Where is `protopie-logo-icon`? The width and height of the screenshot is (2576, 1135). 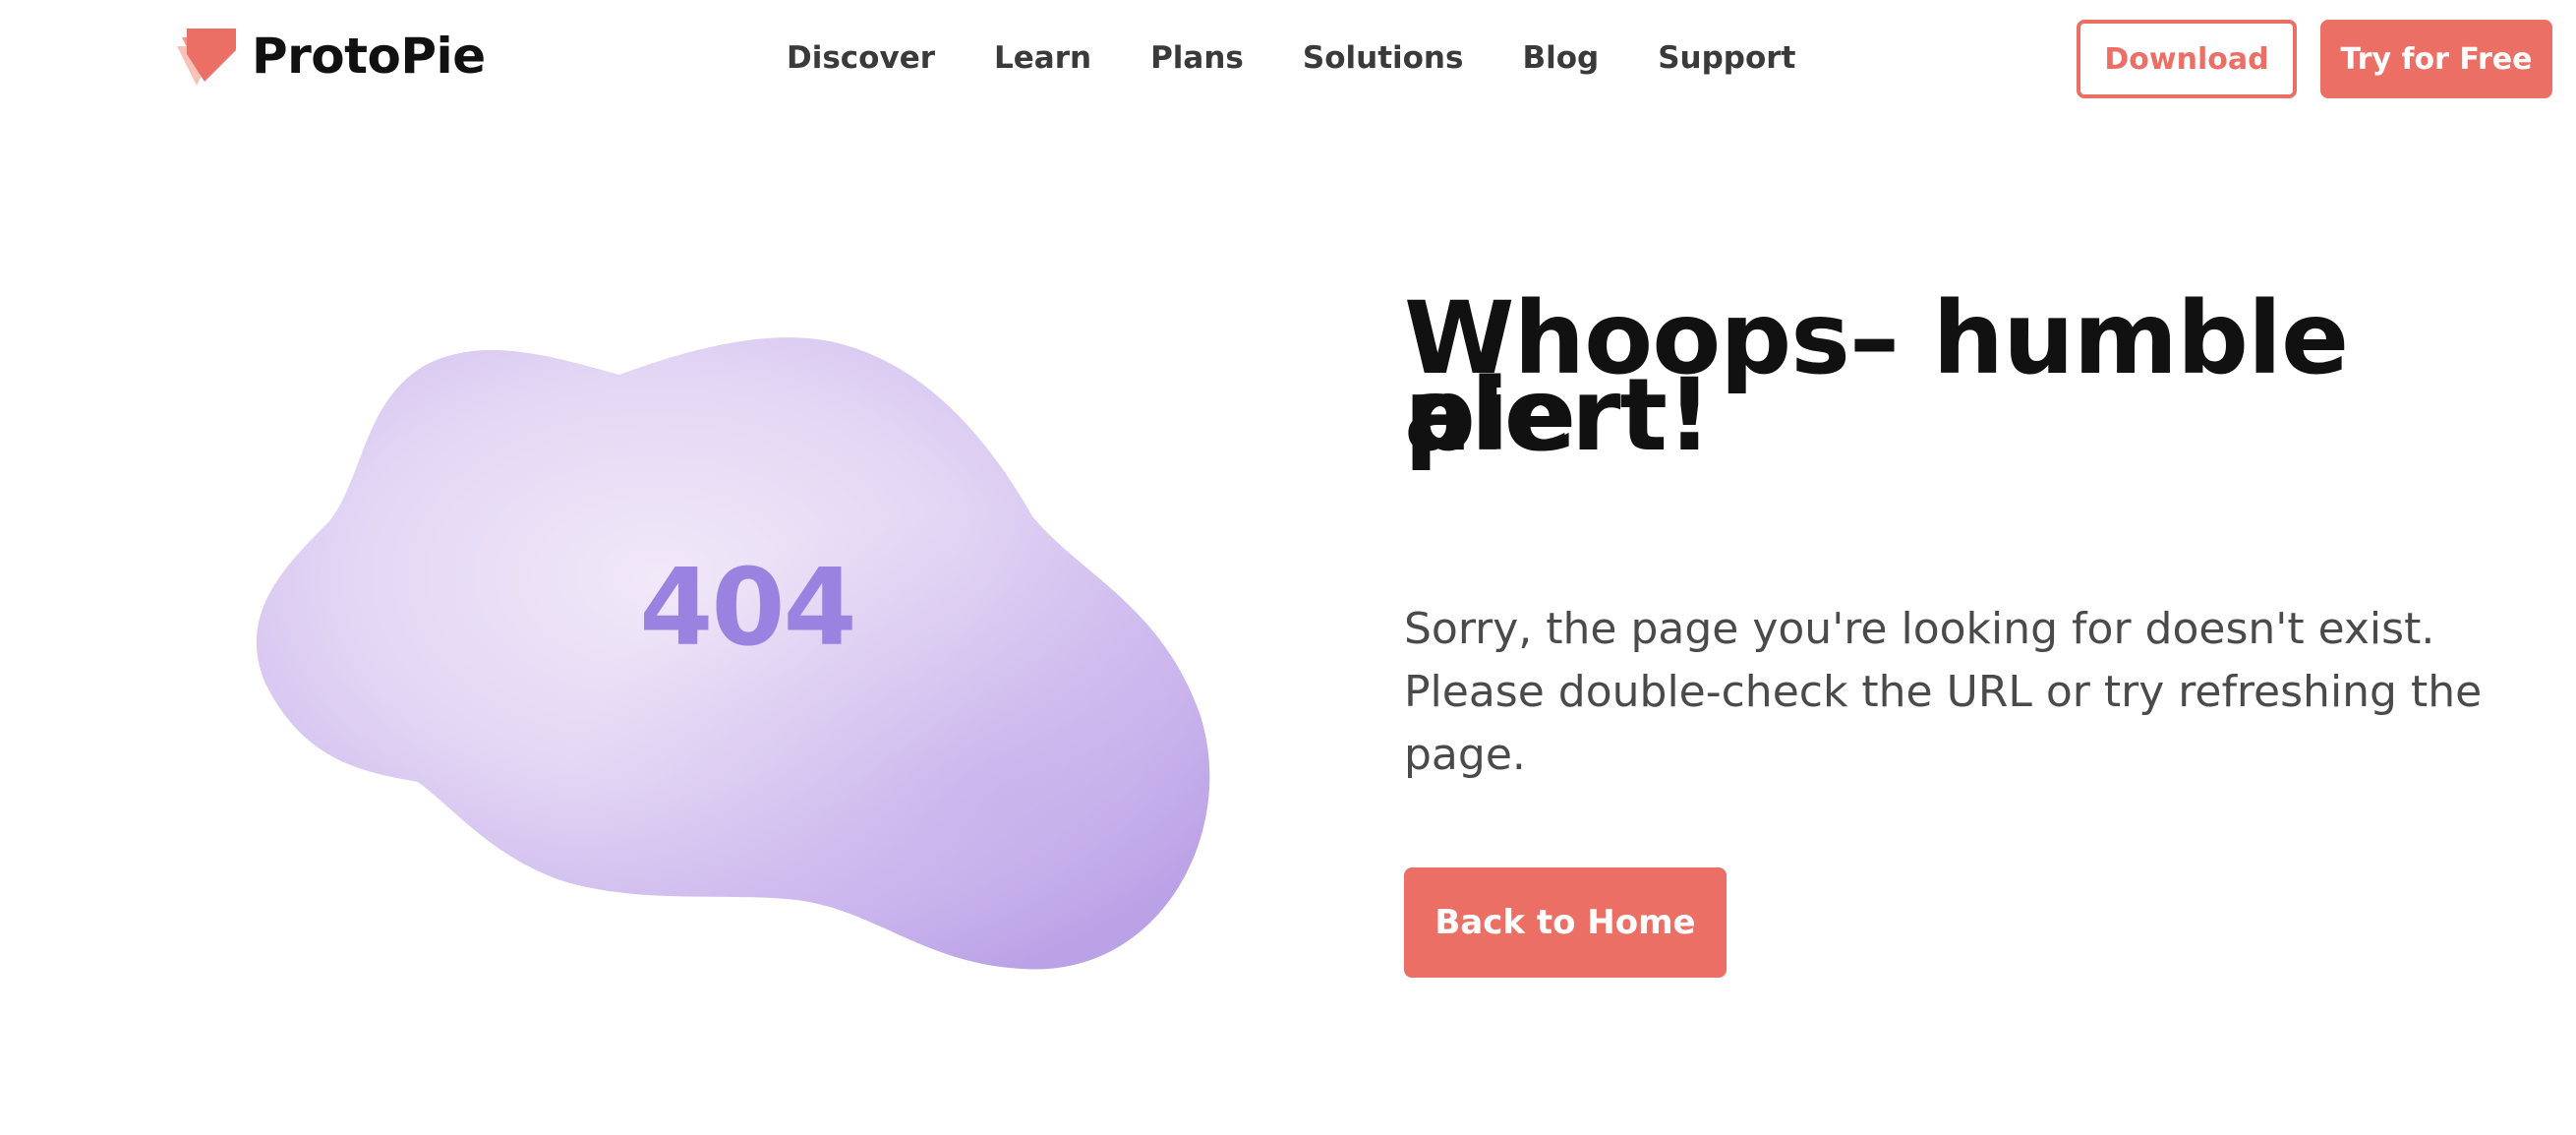
protopie-logo-icon is located at coordinates (206, 57).